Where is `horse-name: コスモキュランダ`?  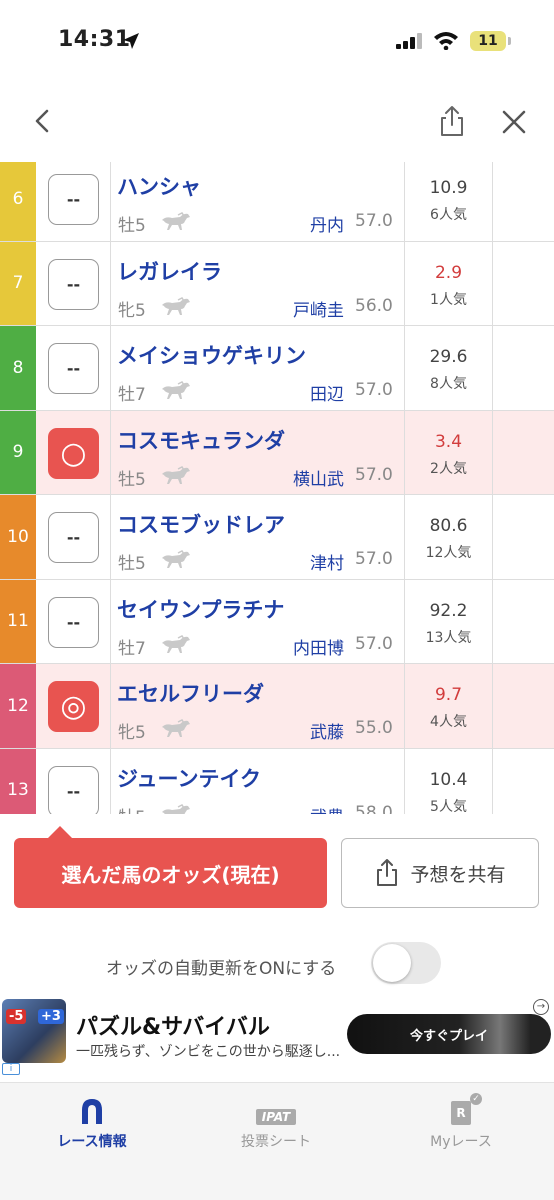
horse-name: コスモキュランダ is located at coordinates (201, 440).